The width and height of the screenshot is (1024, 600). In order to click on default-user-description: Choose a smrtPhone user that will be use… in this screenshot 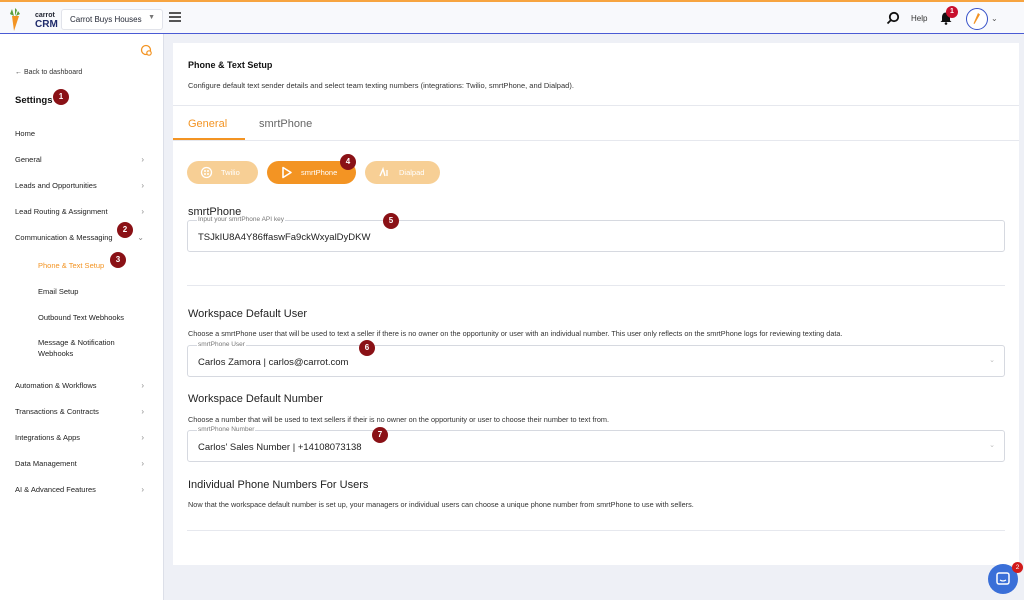, I will do `click(515, 333)`.